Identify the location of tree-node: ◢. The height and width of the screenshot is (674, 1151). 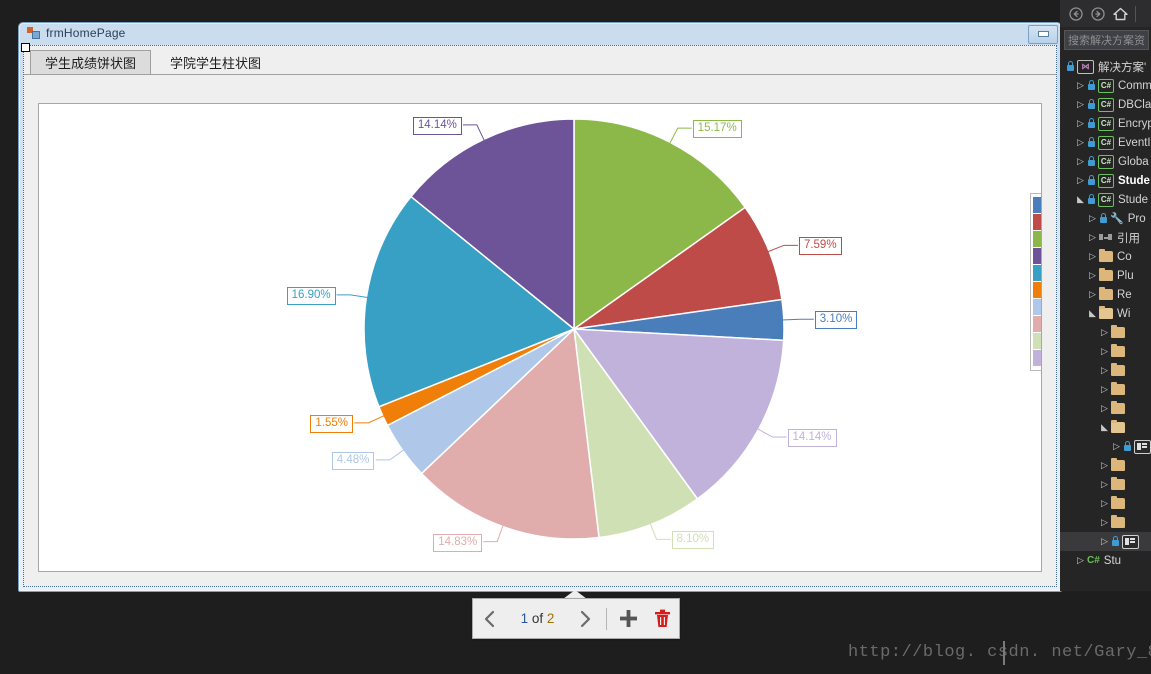
(1105, 427).